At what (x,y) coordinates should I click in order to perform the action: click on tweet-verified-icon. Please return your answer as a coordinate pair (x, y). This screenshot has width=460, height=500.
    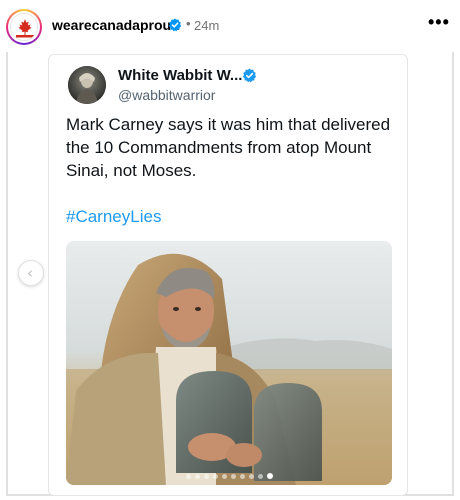
    Looking at the image, I should click on (249, 75).